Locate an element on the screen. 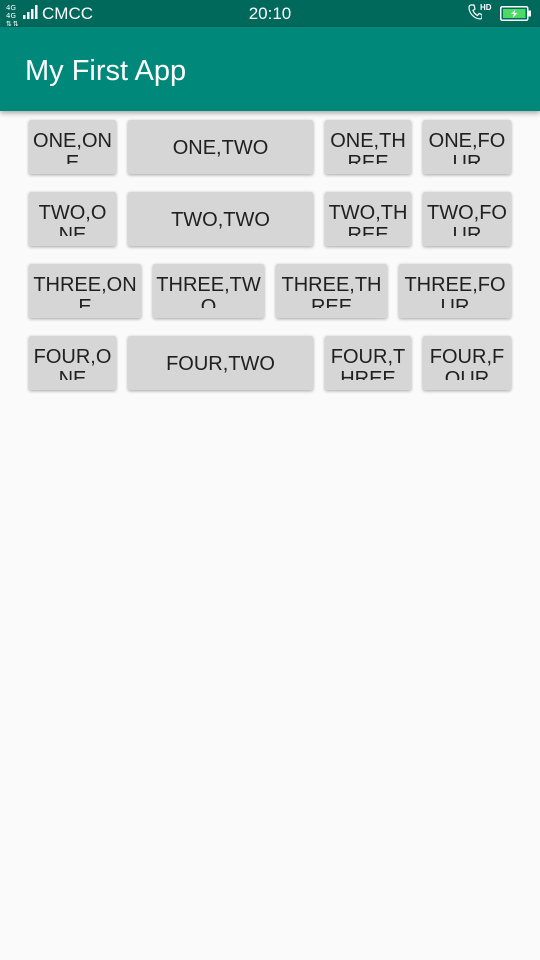 The image size is (540, 960). button-label: FOUR,FOUR is located at coordinates (467, 363).